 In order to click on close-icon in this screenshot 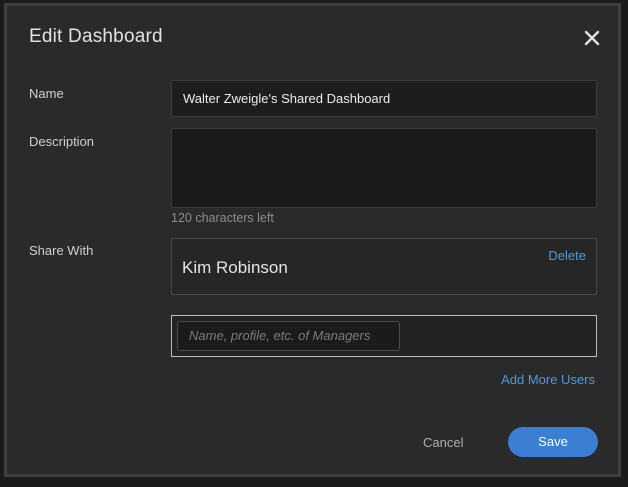, I will do `click(592, 38)`.